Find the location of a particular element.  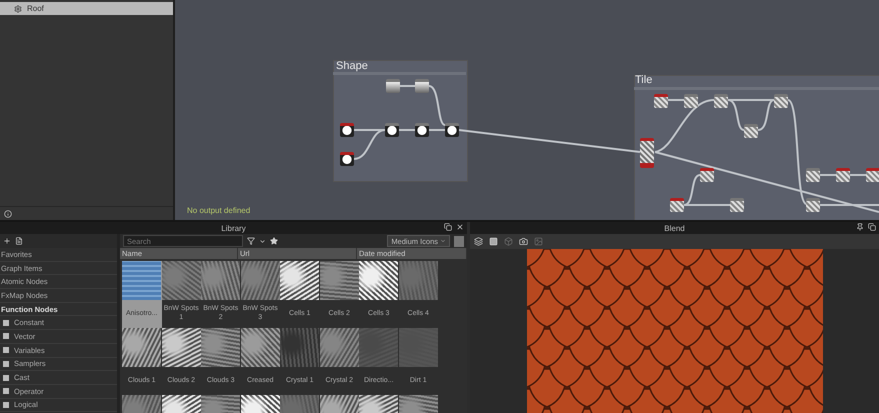

camera-icon is located at coordinates (523, 241).